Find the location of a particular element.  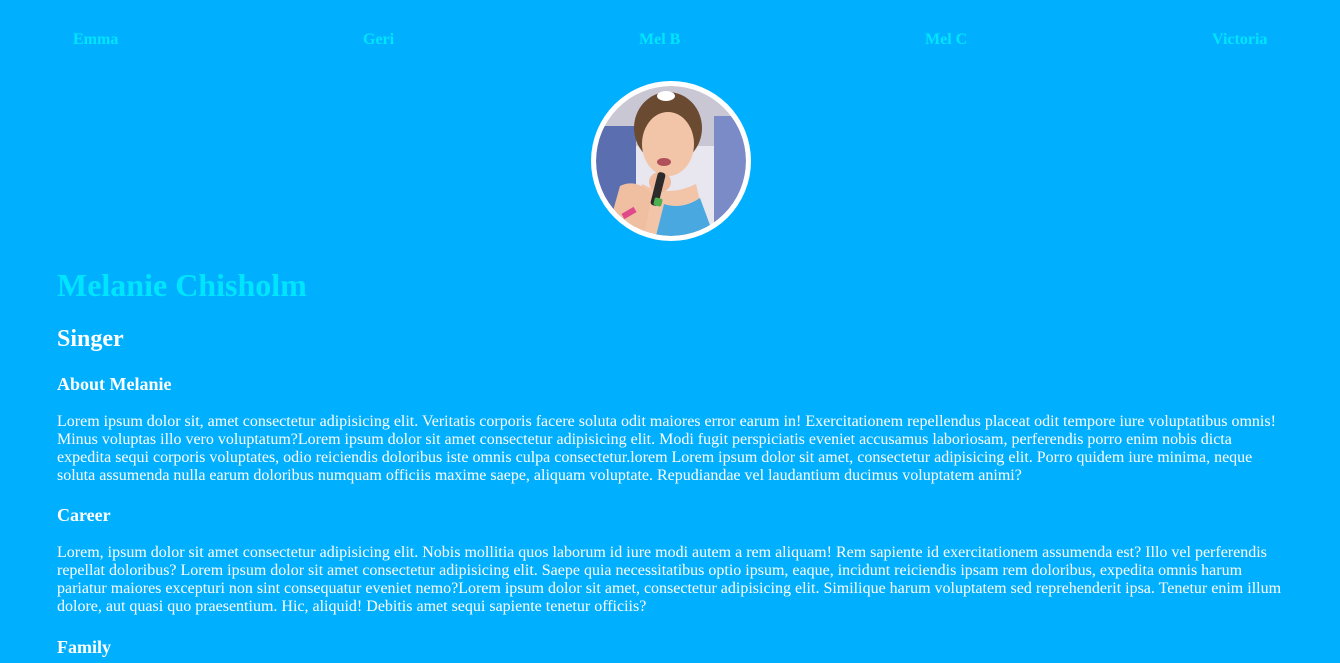

nav-link-geri: Geri is located at coordinates (378, 40).